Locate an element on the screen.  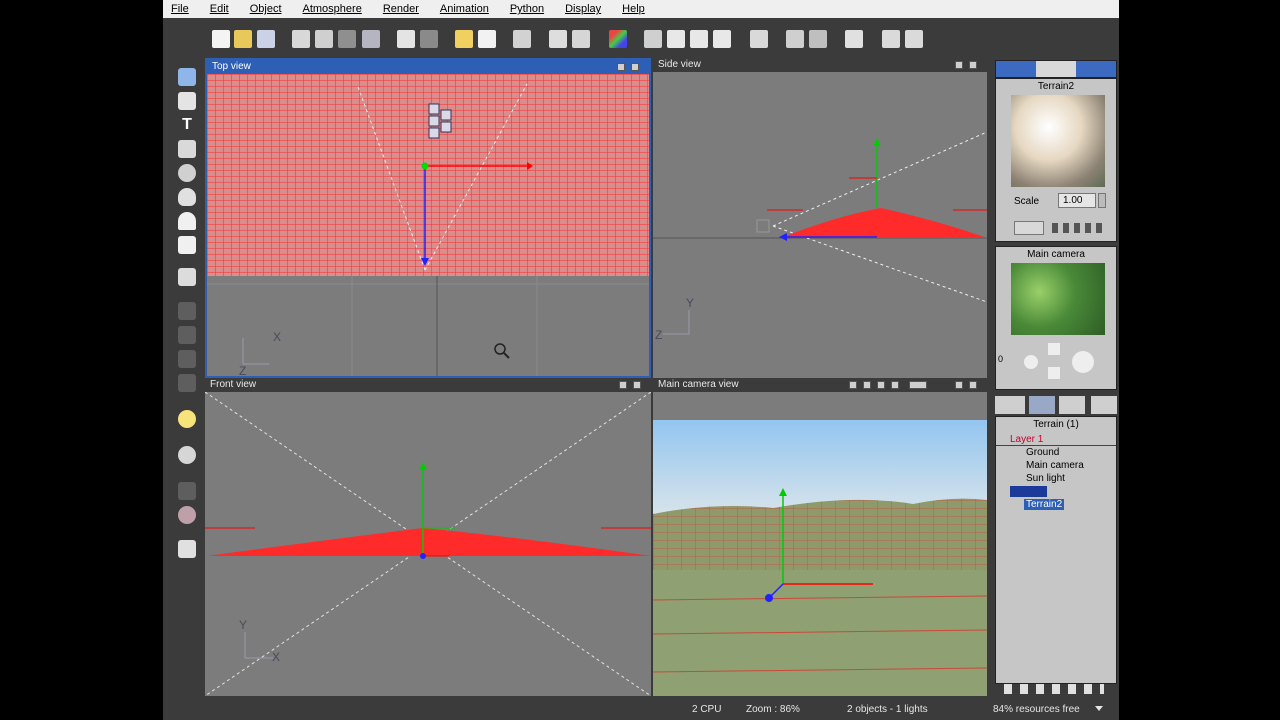
tree-item-label: Layer 1 is located at coordinates (1027, 439).